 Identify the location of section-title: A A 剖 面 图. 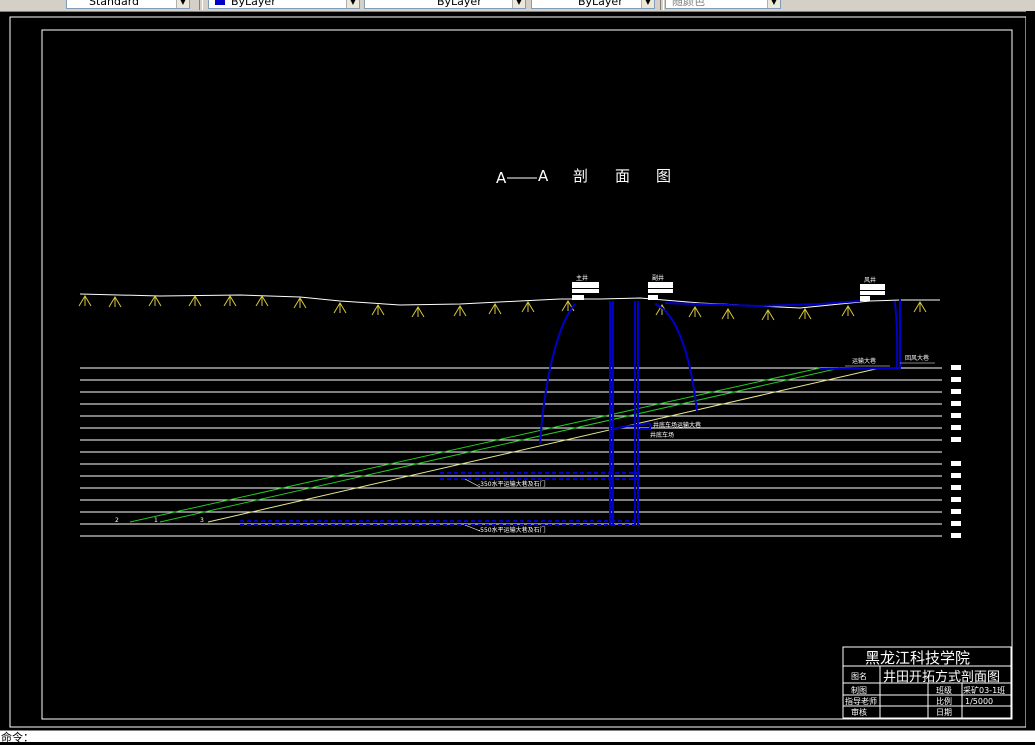
(583, 177).